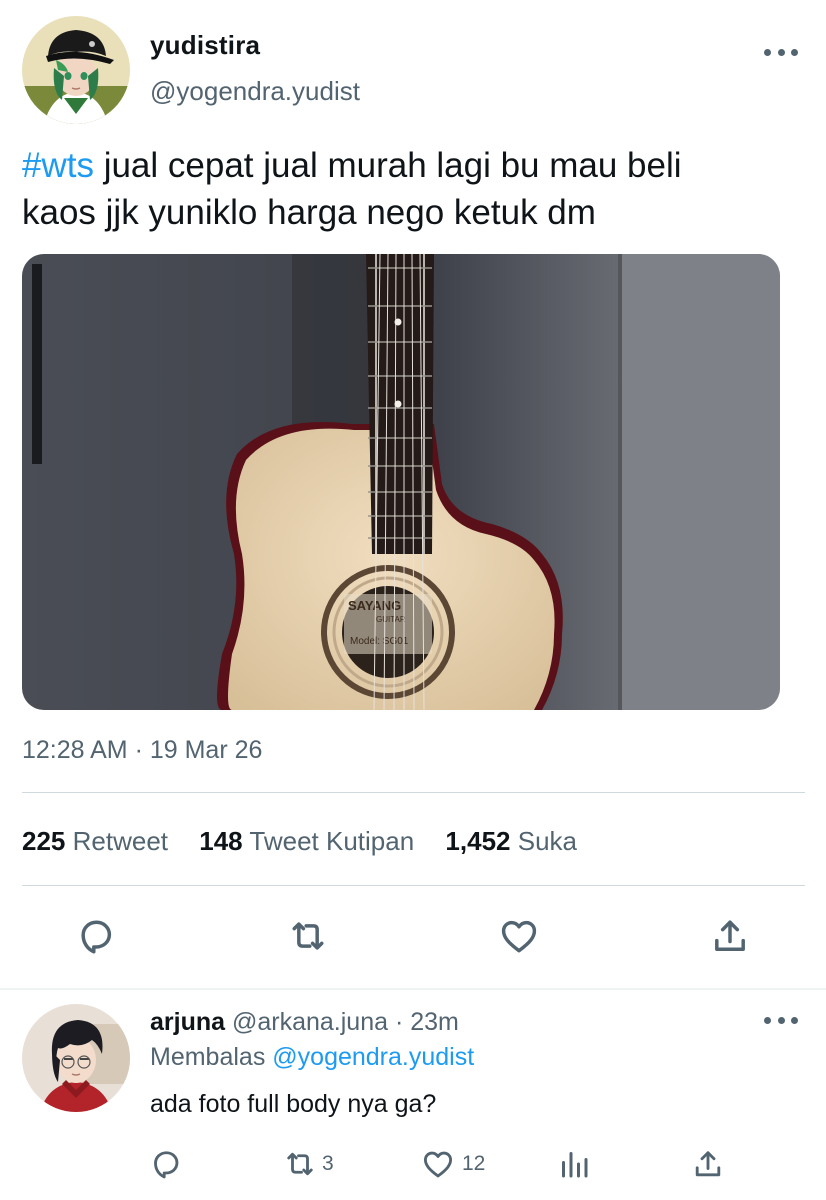 The width and height of the screenshot is (826, 1200). I want to click on reply-like-count: 12, so click(474, 1163).